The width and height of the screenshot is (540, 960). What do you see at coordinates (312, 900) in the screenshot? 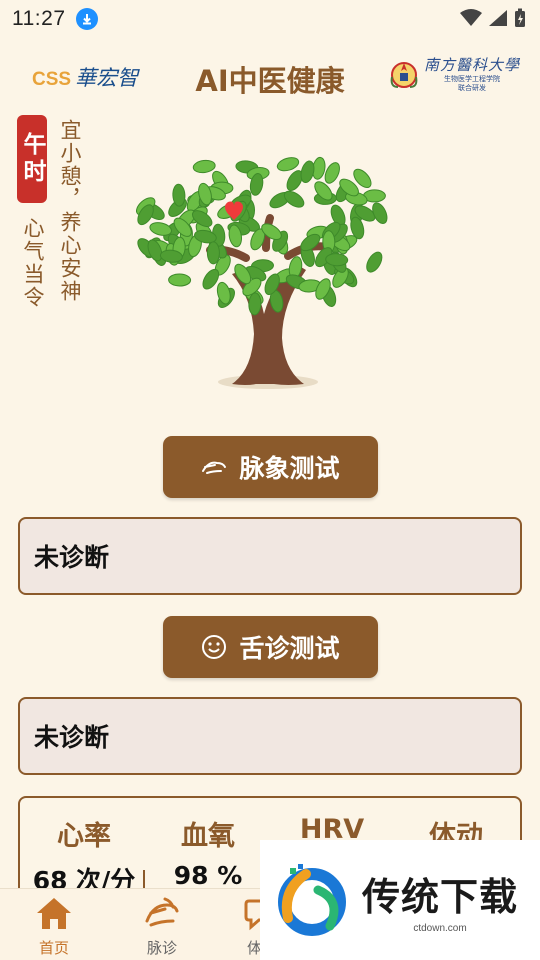
I see `watermark-logo-icon` at bounding box center [312, 900].